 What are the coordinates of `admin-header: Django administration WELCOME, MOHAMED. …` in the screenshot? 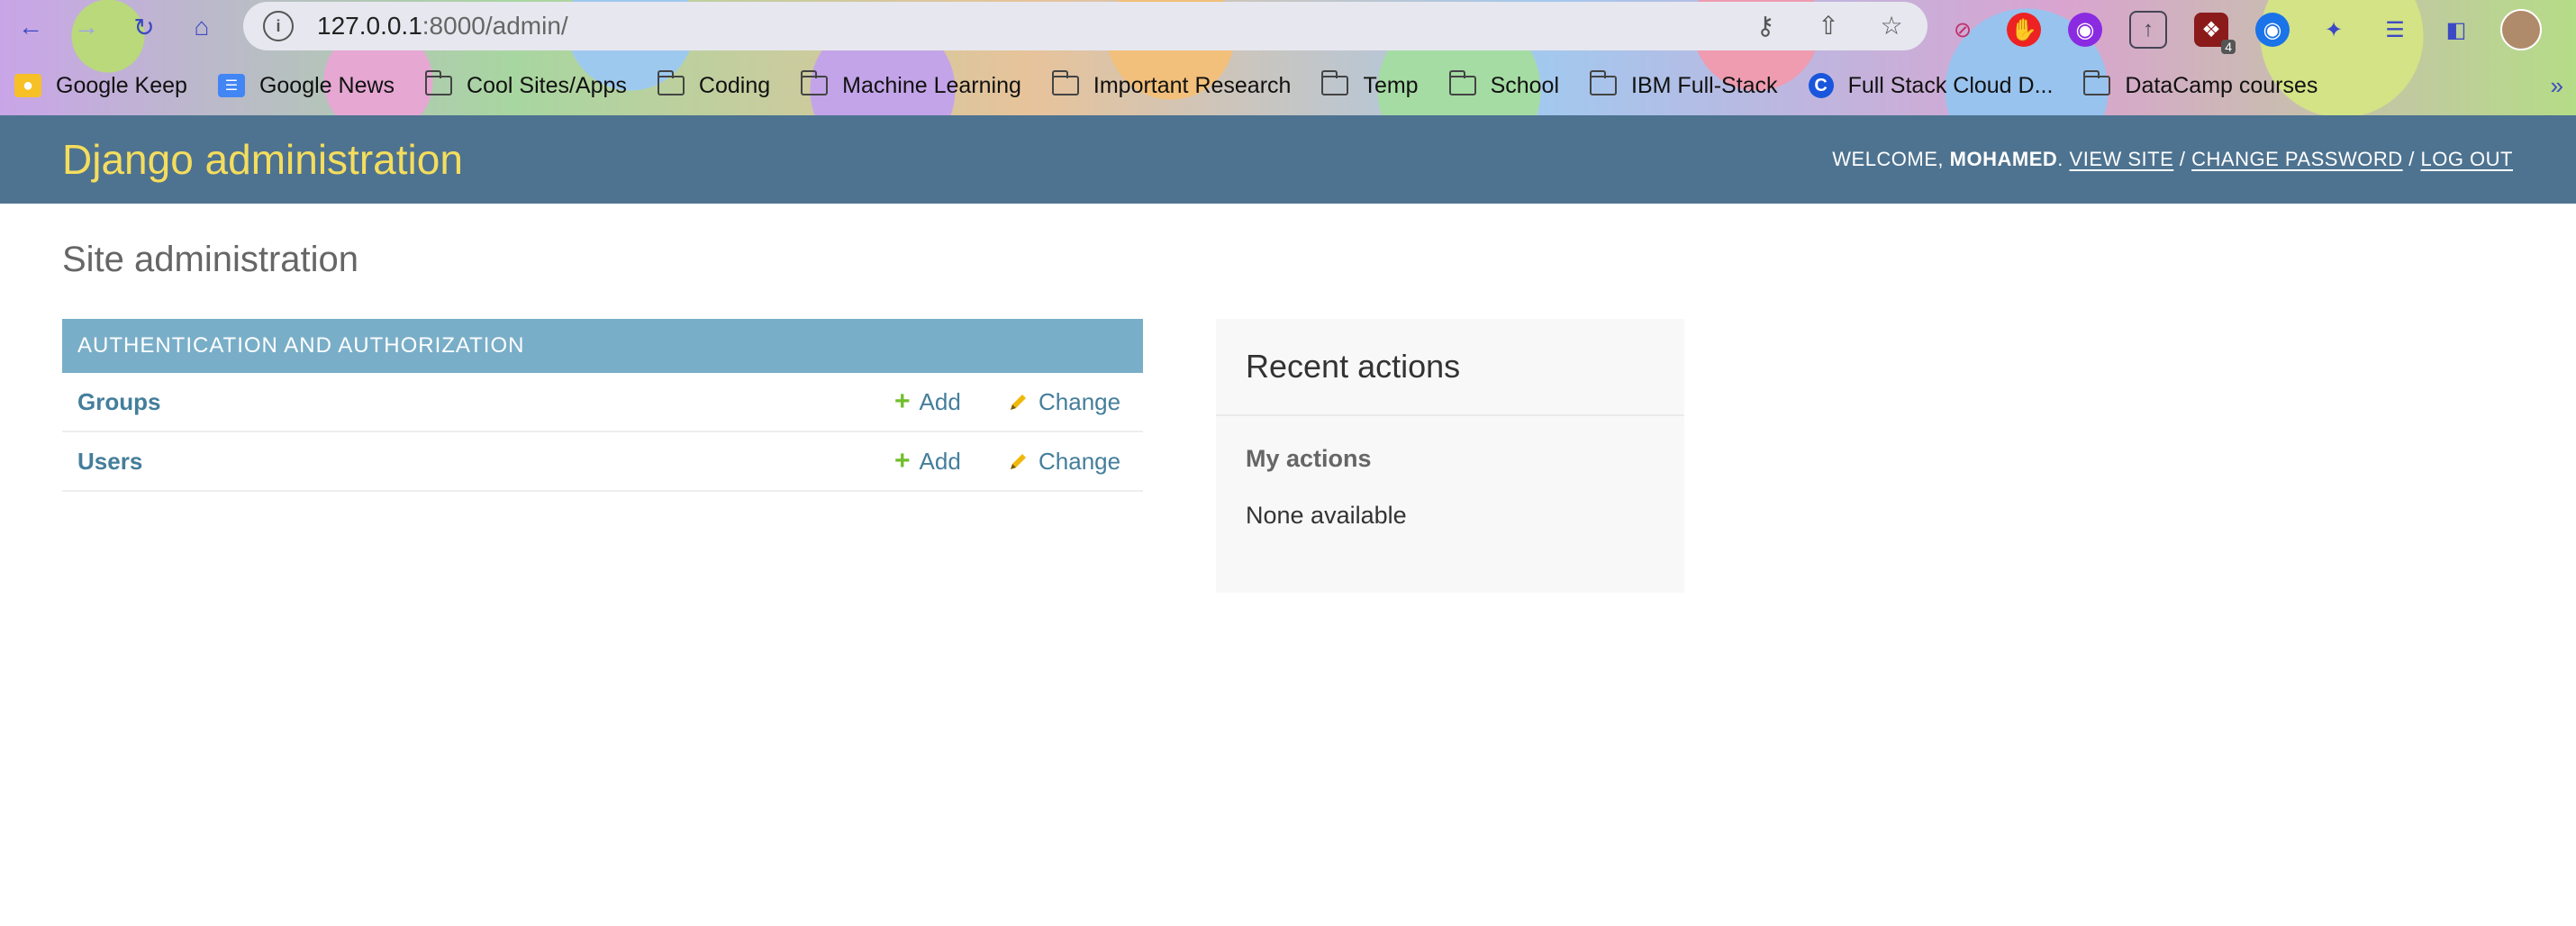 It's located at (1288, 160).